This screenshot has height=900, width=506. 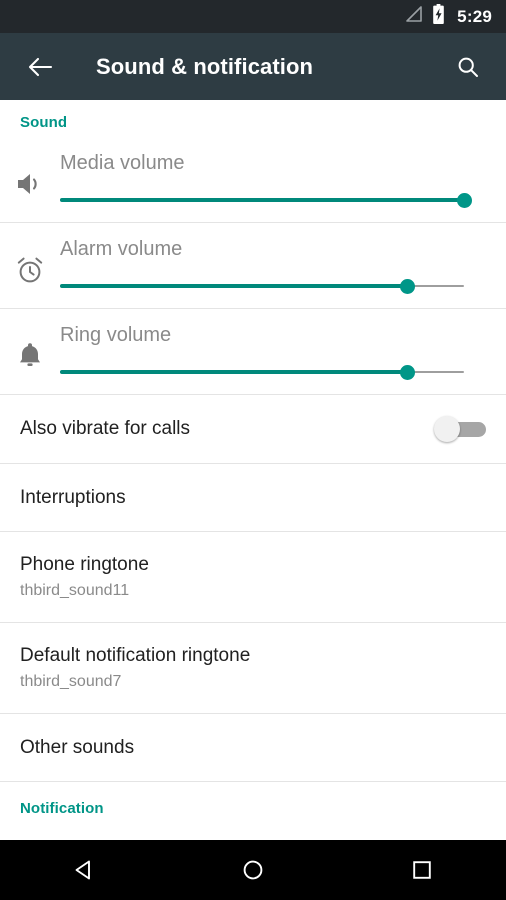 I want to click on row-title-interruptions: Interruptions, so click(x=73, y=497).